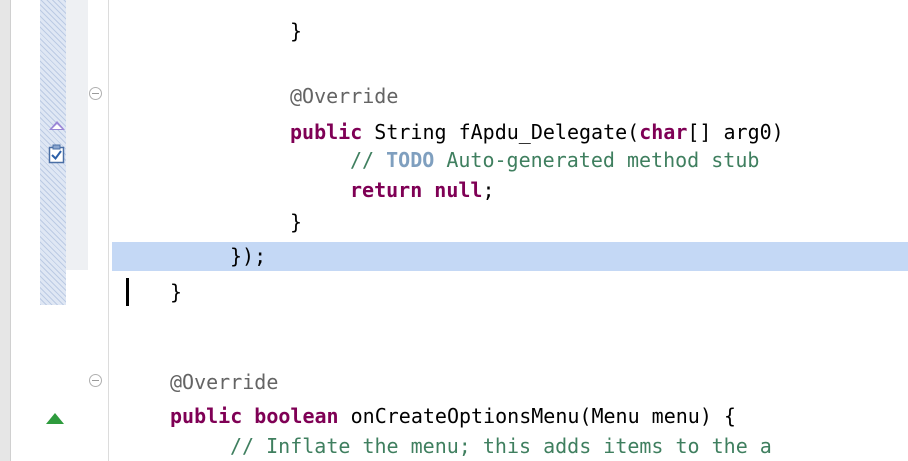 This screenshot has height=461, width=908. Describe the element at coordinates (296, 416) in the screenshot. I see `code-token: boolean` at that location.